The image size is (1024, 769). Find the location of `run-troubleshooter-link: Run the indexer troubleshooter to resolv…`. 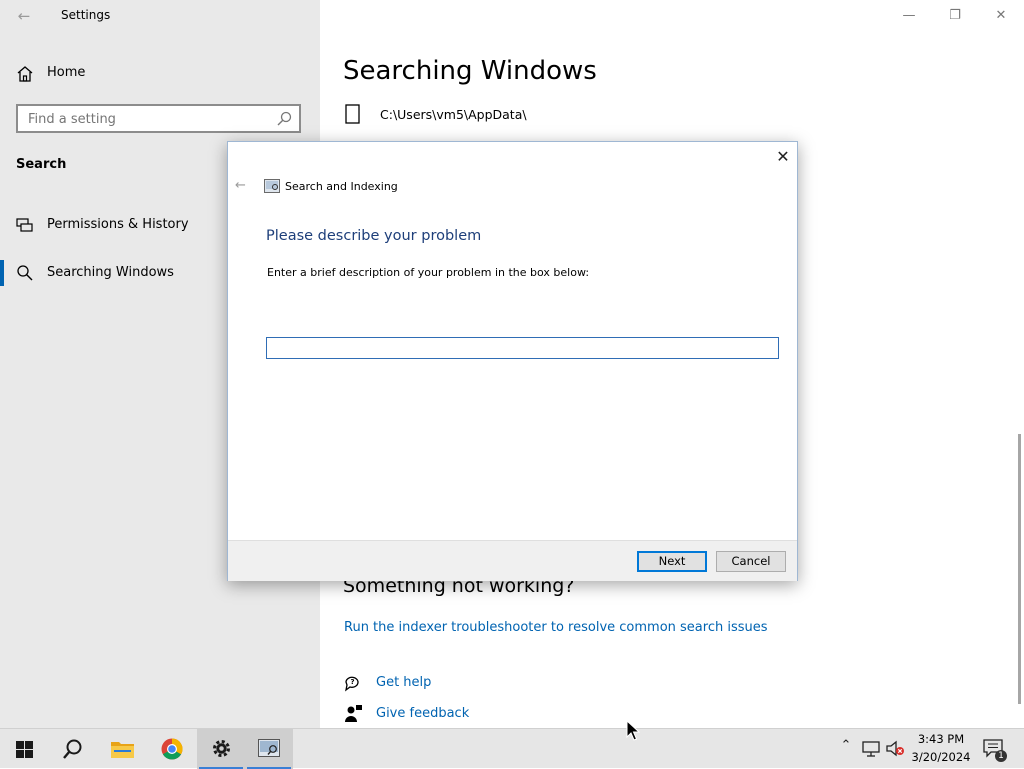

run-troubleshooter-link: Run the indexer troubleshooter to resolv… is located at coordinates (556, 627).